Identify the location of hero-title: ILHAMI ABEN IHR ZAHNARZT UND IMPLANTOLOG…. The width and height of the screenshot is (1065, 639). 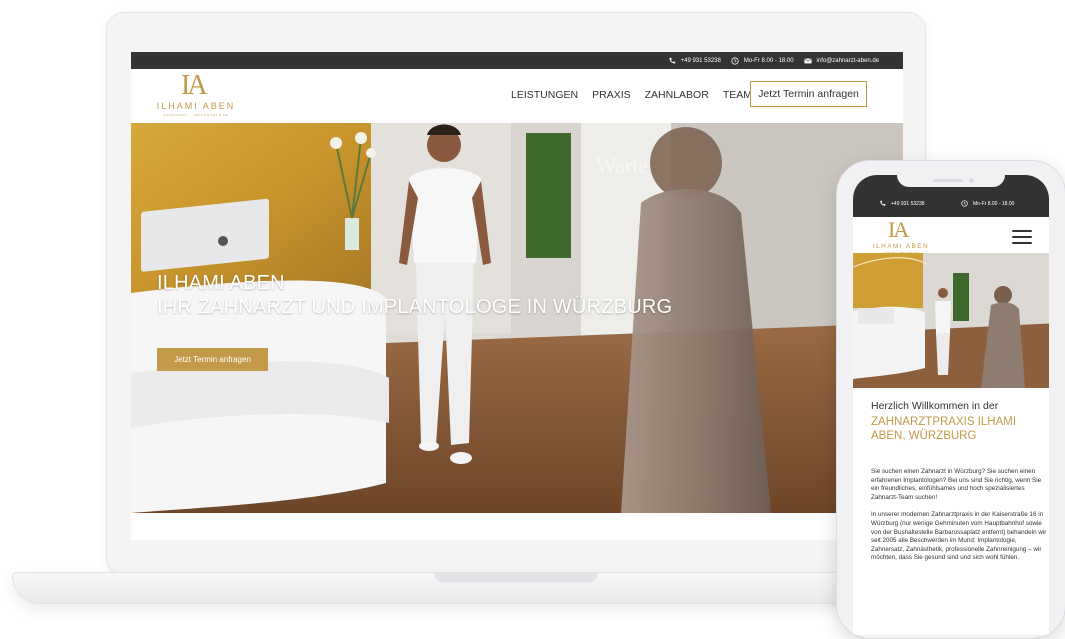
(414, 295).